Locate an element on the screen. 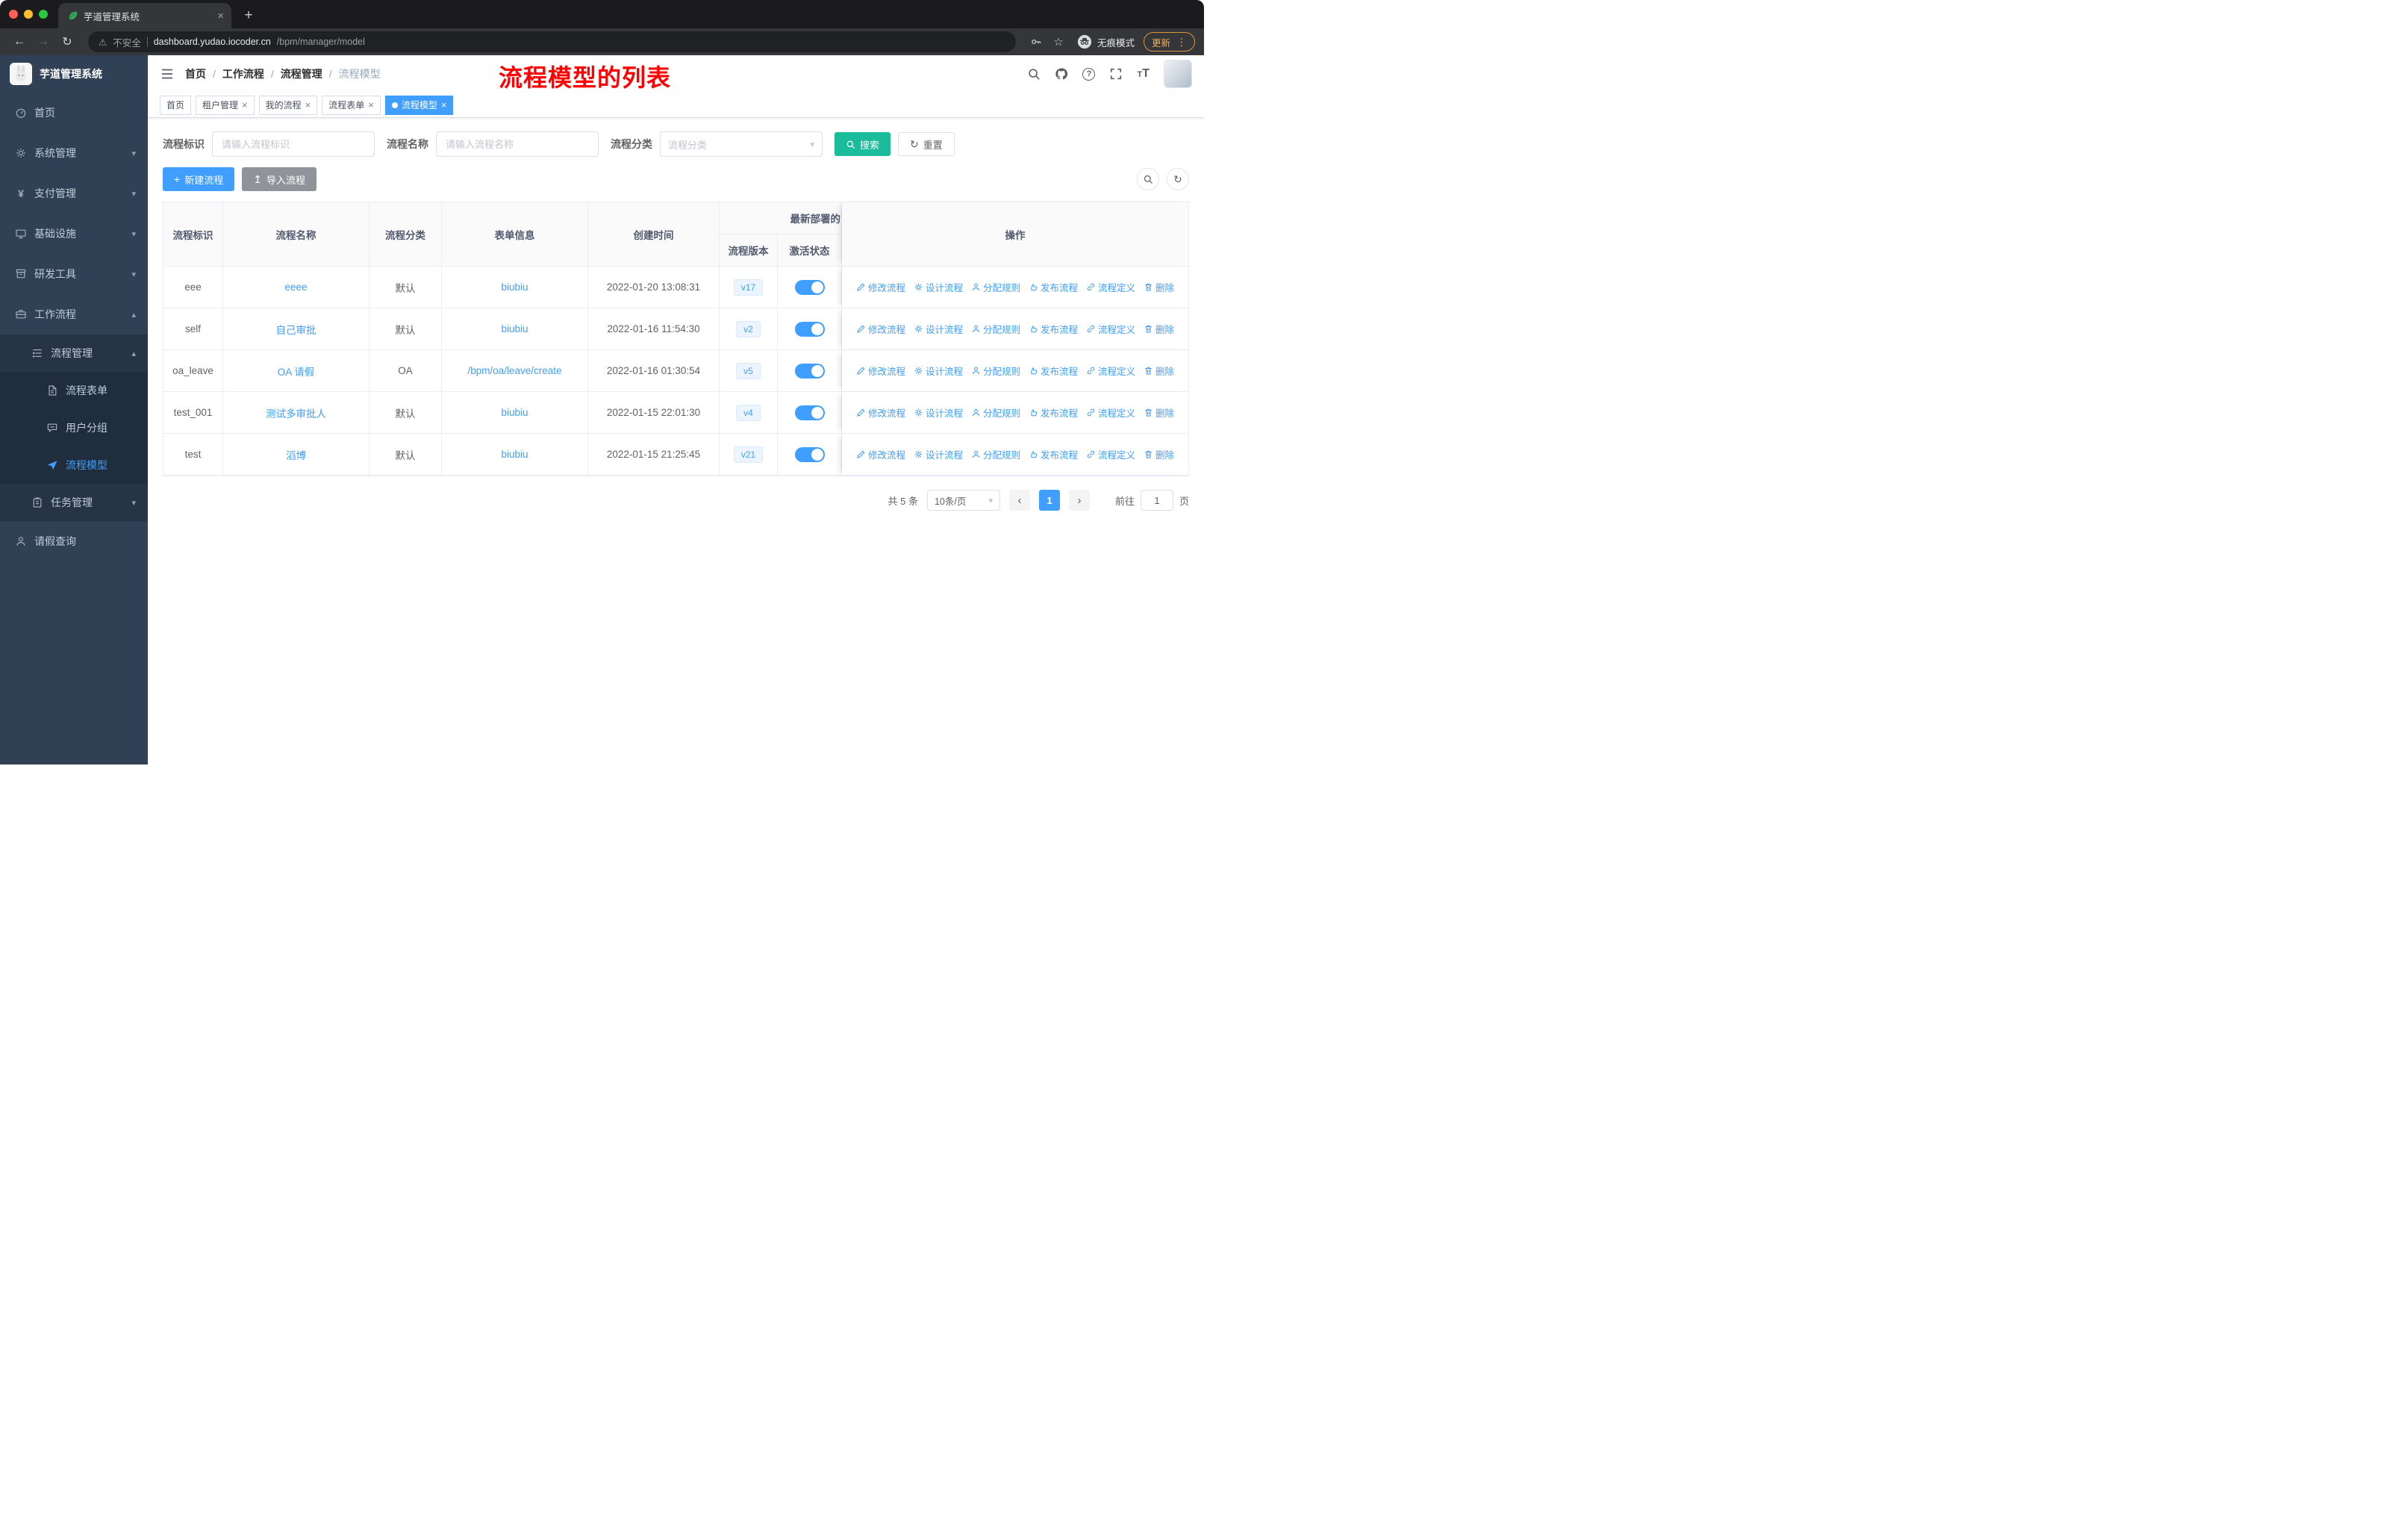 This screenshot has height=1529, width=2408. sidebar-item-process-mgmt: 流程管理 ▴ is located at coordinates (74, 353).